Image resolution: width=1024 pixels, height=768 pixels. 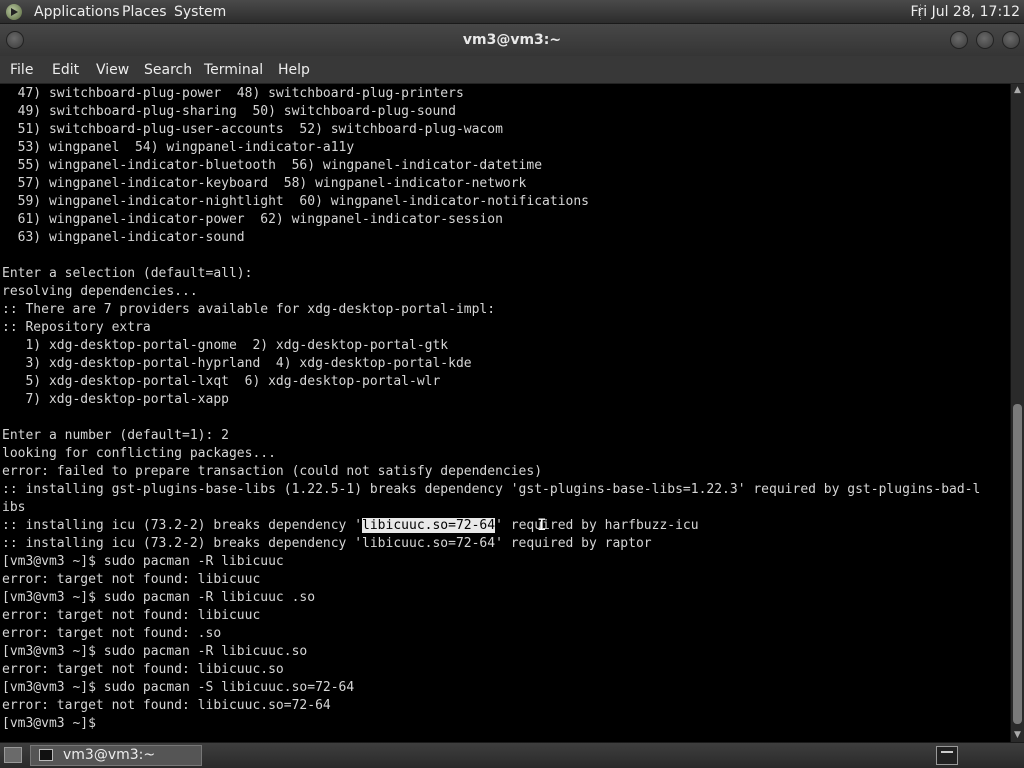 I want to click on taskbar-window-button: vm3@vm3:~, so click(x=116, y=755).